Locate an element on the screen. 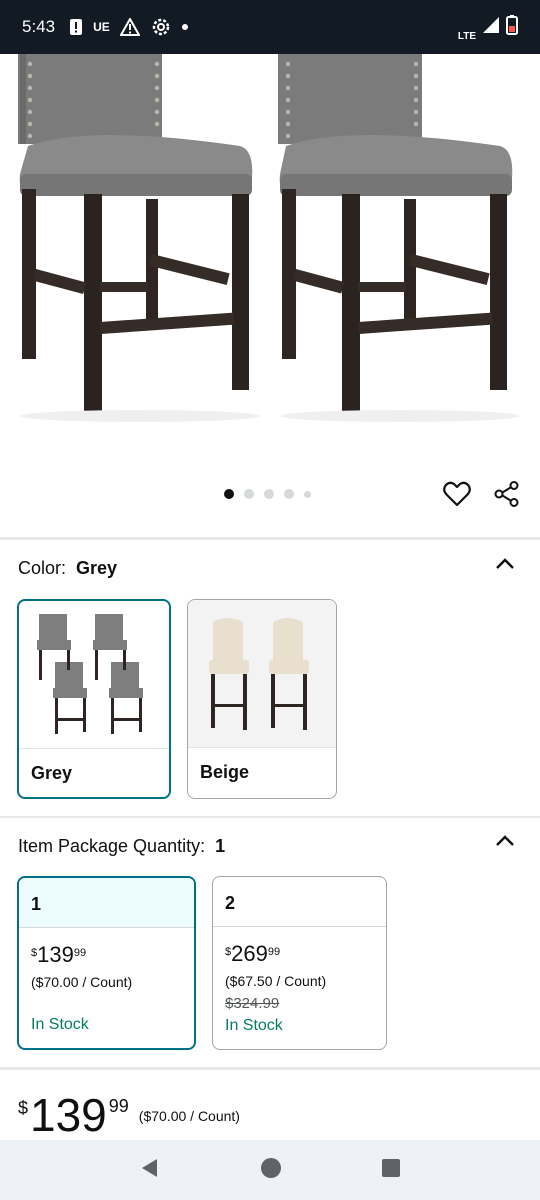  chair-left is located at coordinates (135, 233).